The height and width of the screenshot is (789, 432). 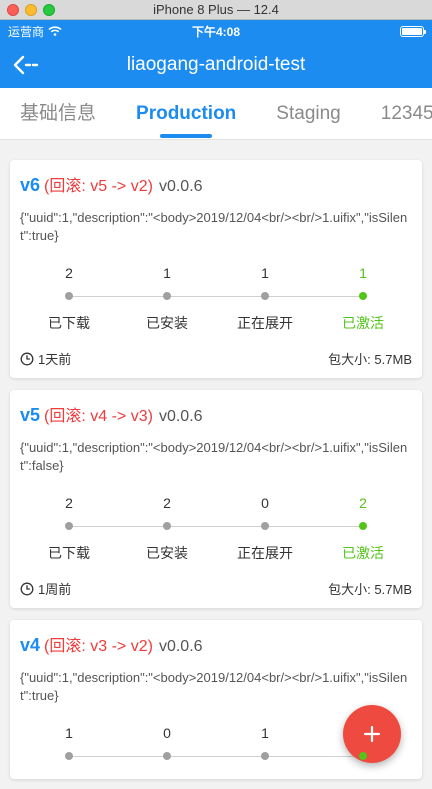 What do you see at coordinates (55, 31) in the screenshot?
I see `wifi-icon` at bounding box center [55, 31].